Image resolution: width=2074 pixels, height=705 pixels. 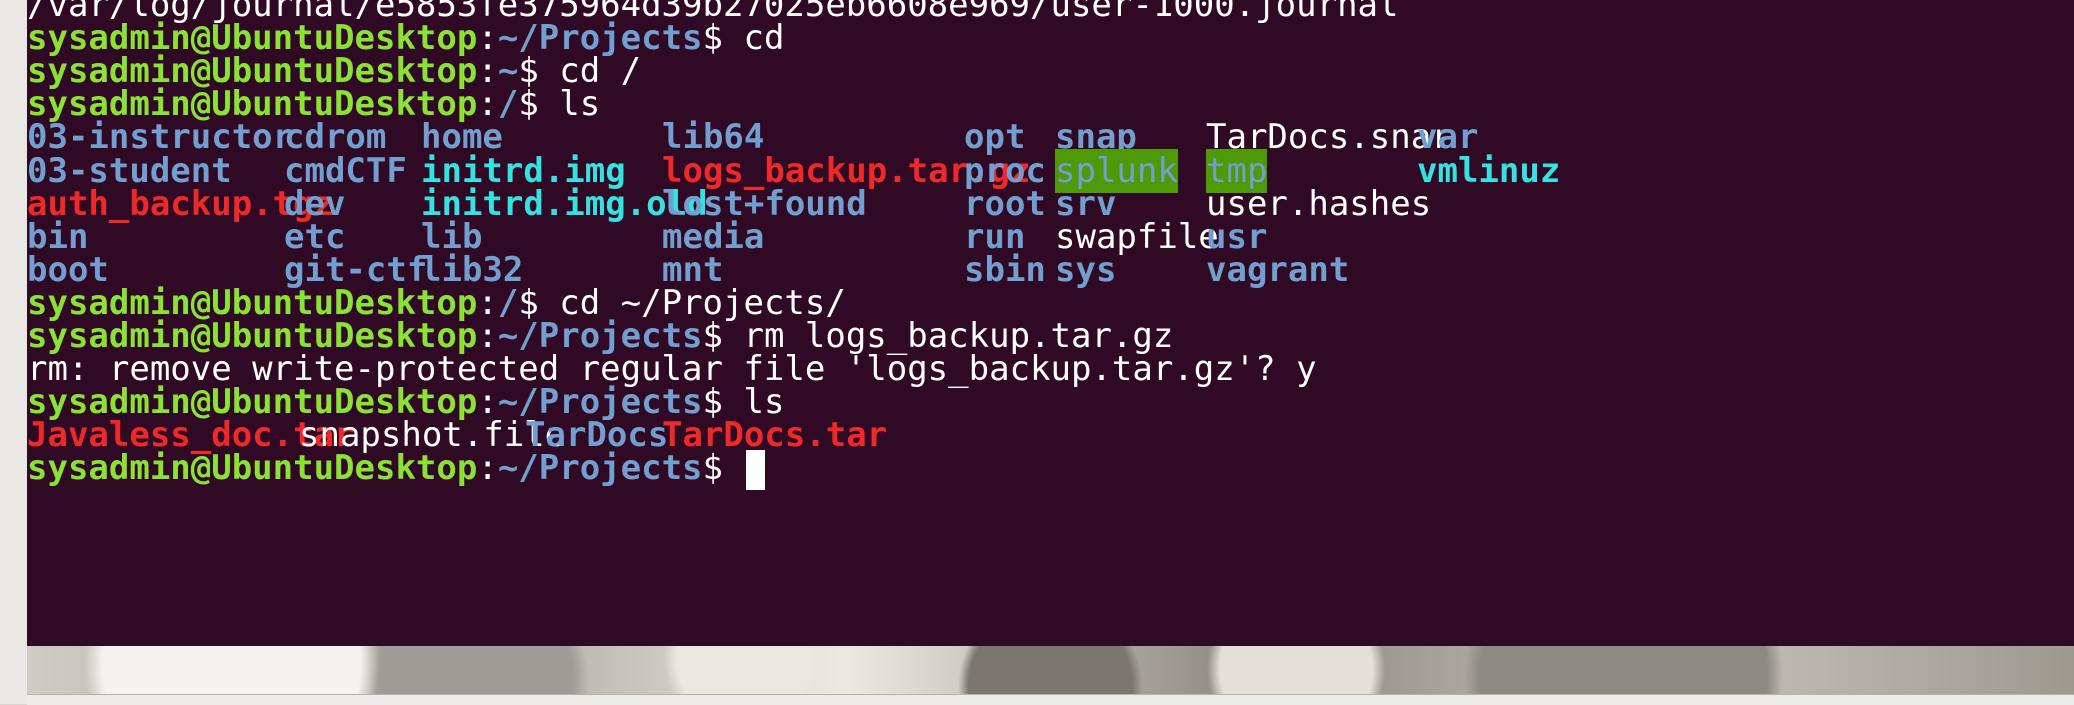 What do you see at coordinates (733, 468) in the screenshot?
I see `command-text` at bounding box center [733, 468].